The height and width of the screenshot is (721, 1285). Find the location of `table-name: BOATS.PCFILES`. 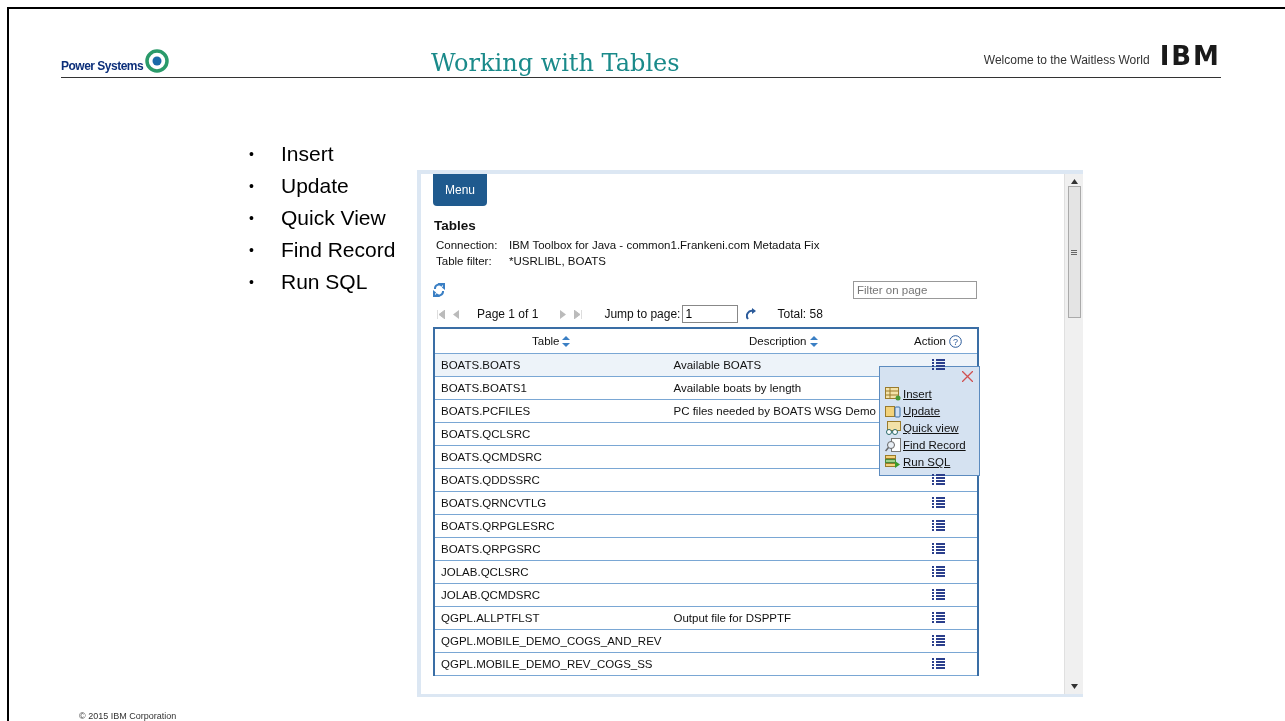

table-name: BOATS.PCFILES is located at coordinates (486, 411).